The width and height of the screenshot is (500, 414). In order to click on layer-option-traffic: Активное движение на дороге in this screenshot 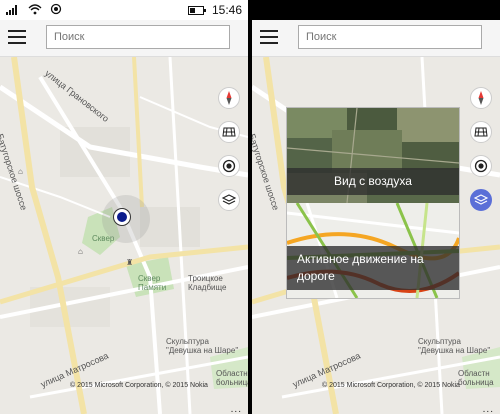, I will do `click(373, 250)`.